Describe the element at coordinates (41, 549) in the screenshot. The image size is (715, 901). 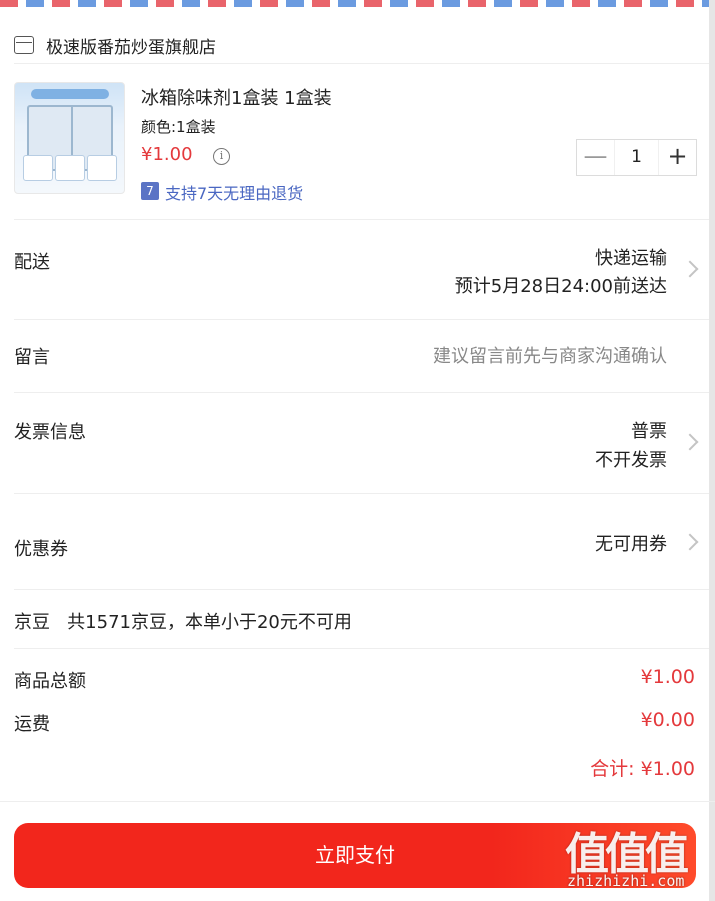
I see `coupon-label: 优惠券` at that location.